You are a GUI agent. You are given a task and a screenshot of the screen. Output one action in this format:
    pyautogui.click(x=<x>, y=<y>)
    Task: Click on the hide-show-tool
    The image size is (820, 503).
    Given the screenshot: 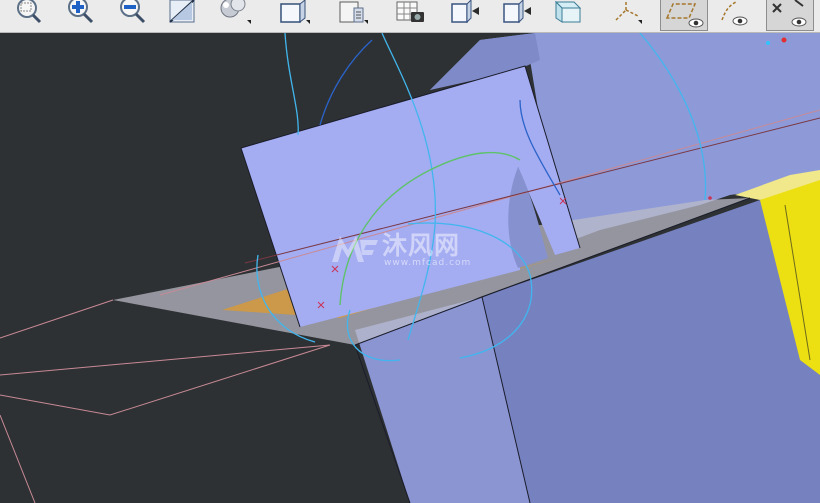 What is the action you would take?
    pyautogui.click(x=569, y=14)
    